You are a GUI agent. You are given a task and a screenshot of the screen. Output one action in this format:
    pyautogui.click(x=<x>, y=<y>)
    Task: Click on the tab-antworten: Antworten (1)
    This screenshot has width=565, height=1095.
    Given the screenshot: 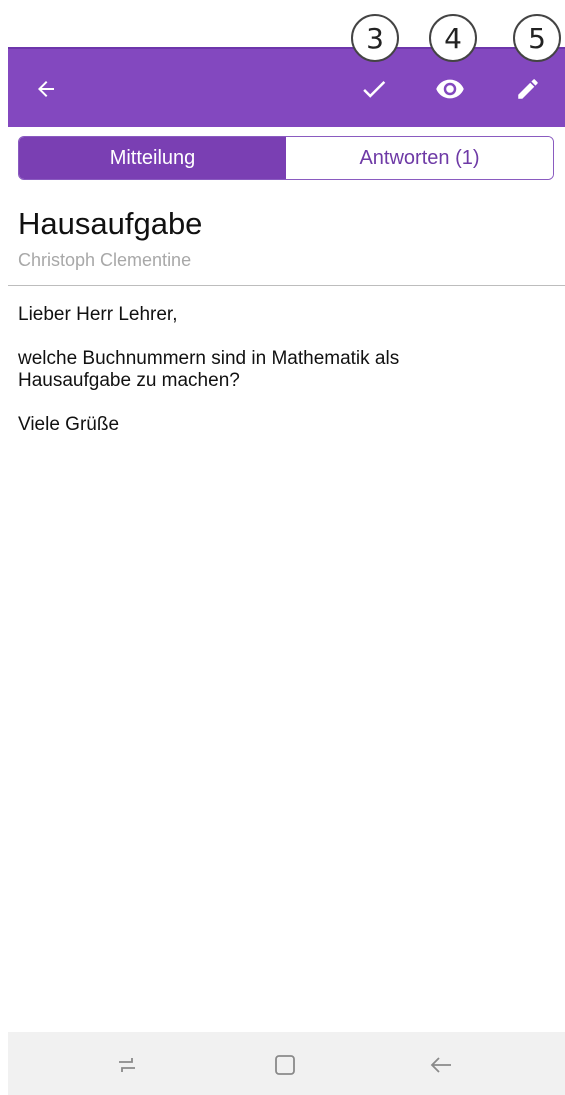 What is the action you would take?
    pyautogui.click(x=419, y=158)
    